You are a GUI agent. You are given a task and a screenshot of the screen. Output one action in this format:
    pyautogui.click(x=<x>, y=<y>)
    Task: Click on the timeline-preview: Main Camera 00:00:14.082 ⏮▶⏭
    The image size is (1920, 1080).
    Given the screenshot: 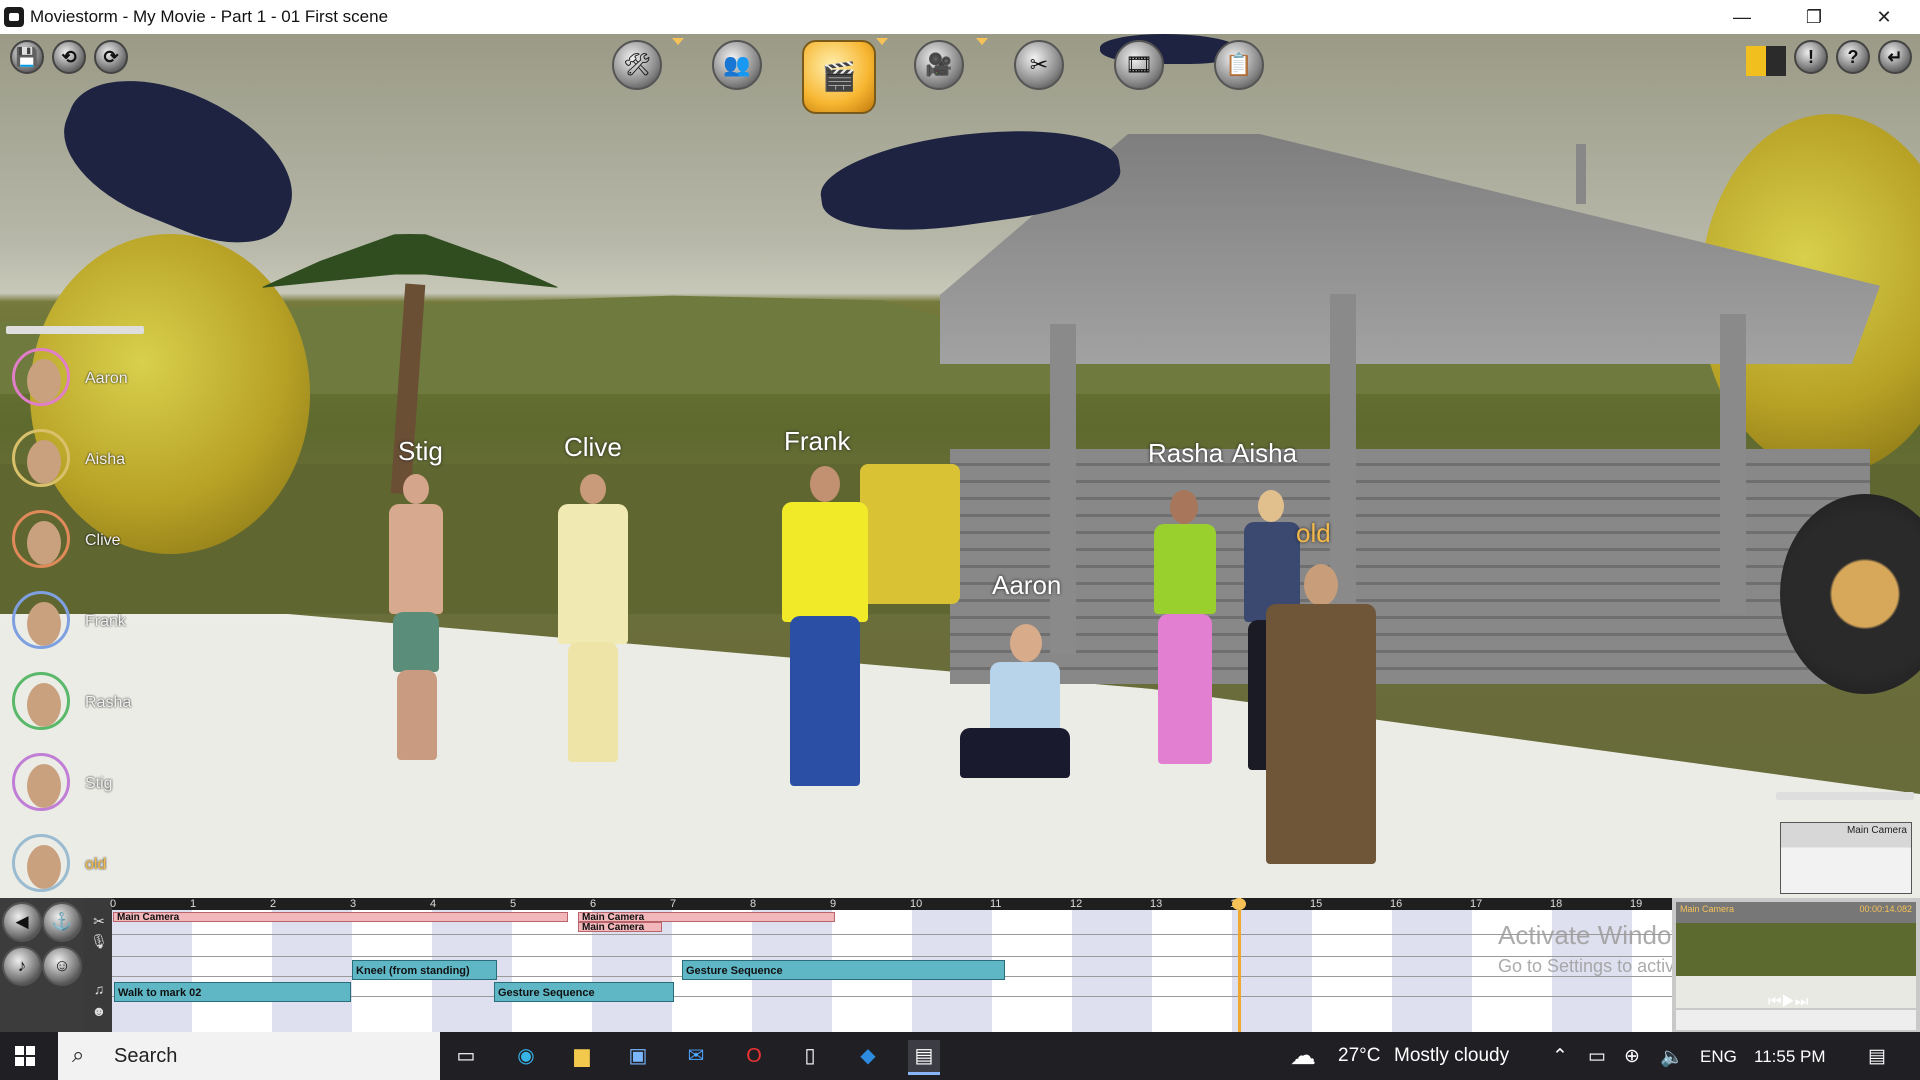 What is the action you would take?
    pyautogui.click(x=1796, y=965)
    